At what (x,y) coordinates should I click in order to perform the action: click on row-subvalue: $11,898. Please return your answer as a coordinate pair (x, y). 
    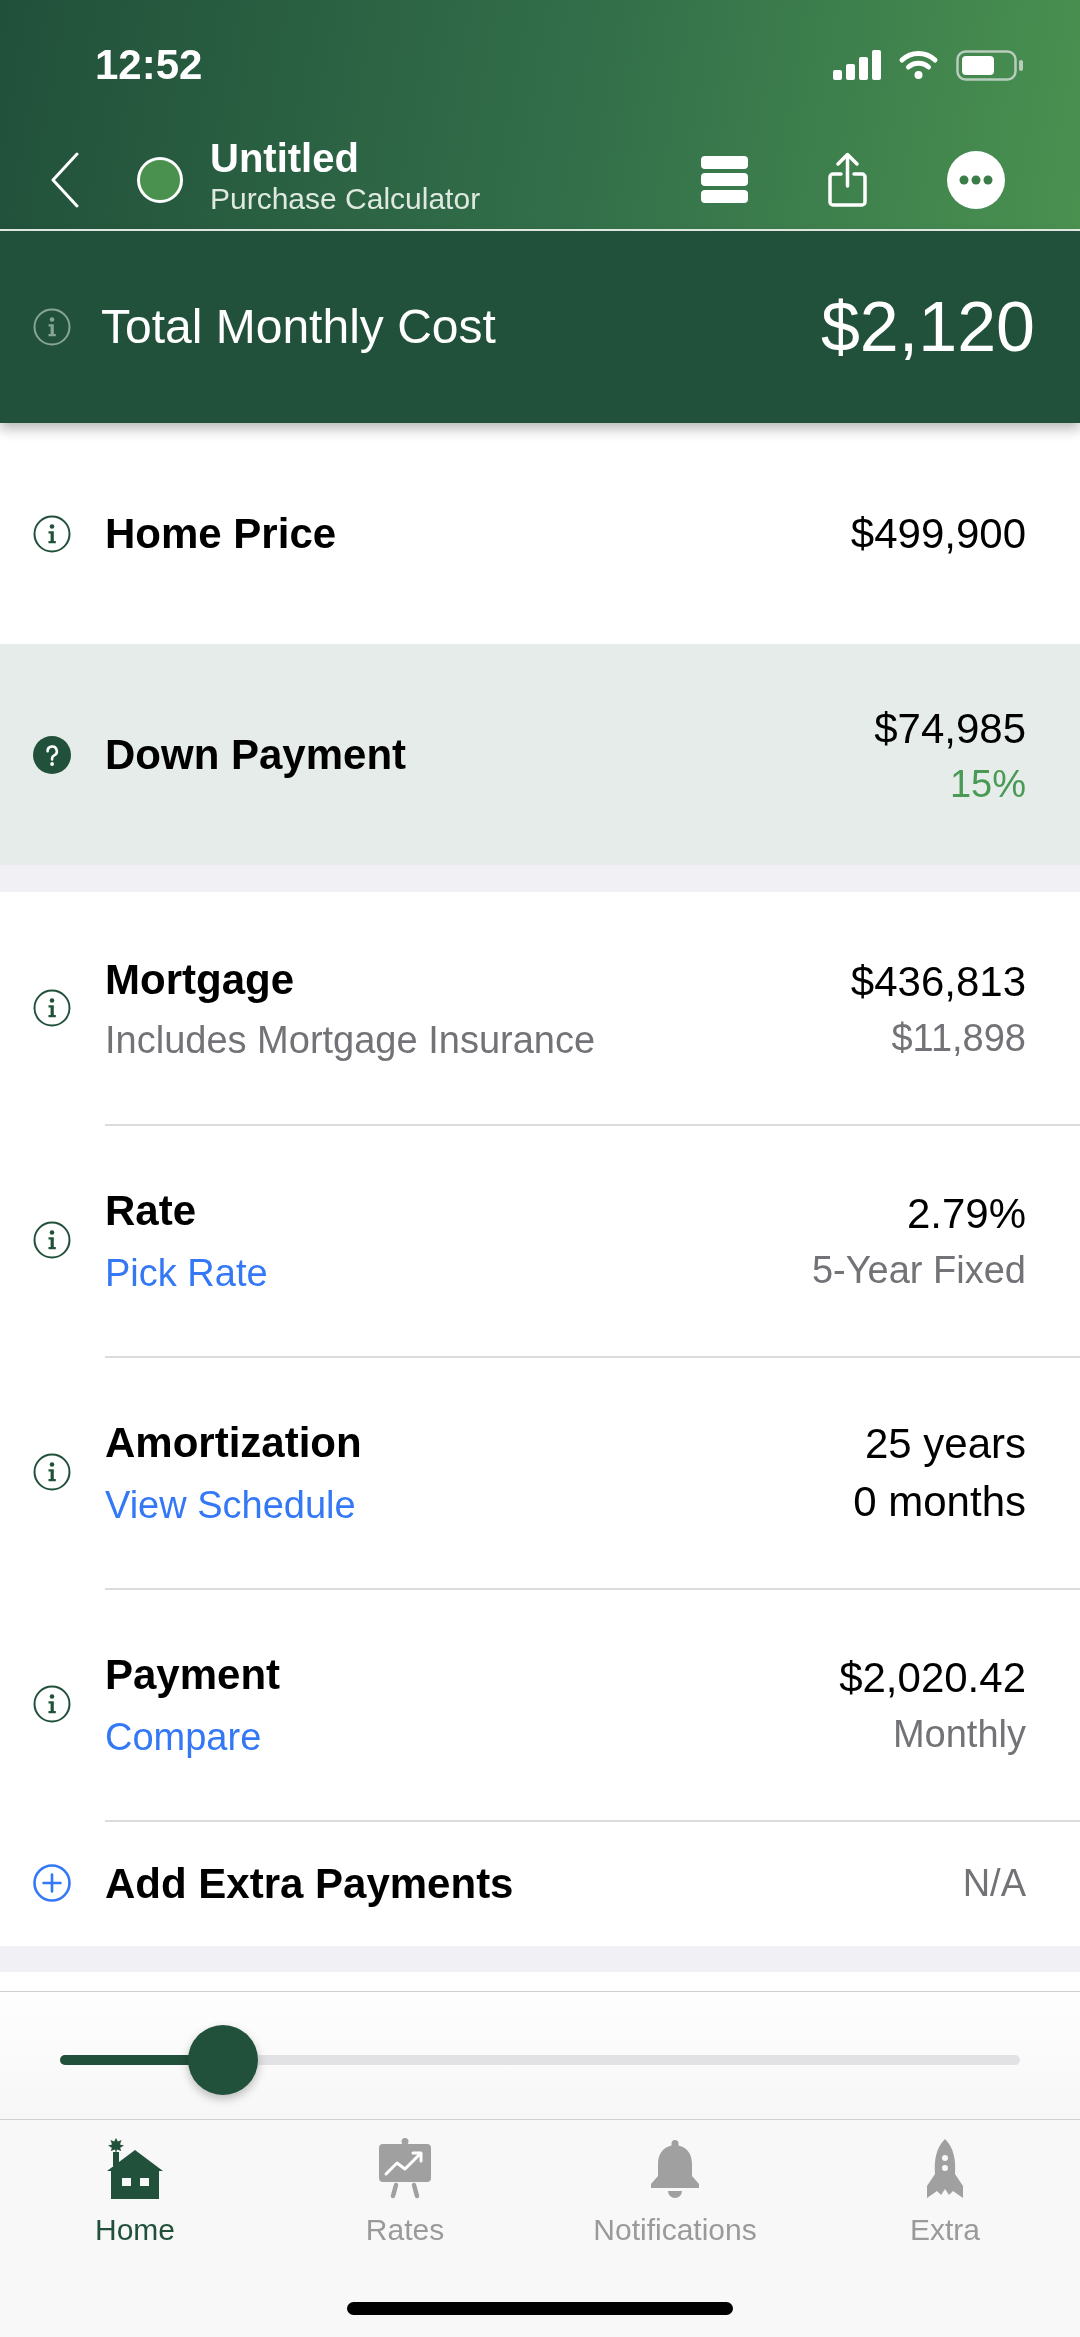
    Looking at the image, I should click on (958, 1038).